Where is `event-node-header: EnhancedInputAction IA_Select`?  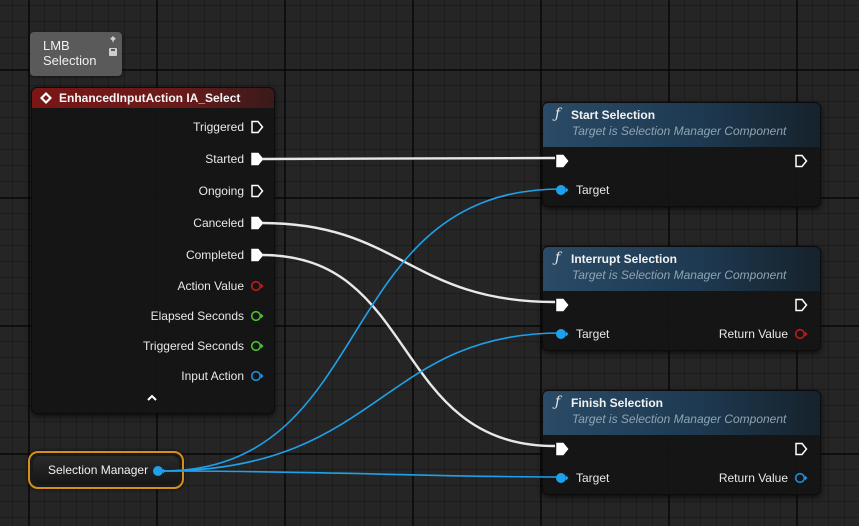
event-node-header: EnhancedInputAction IA_Select is located at coordinates (153, 98).